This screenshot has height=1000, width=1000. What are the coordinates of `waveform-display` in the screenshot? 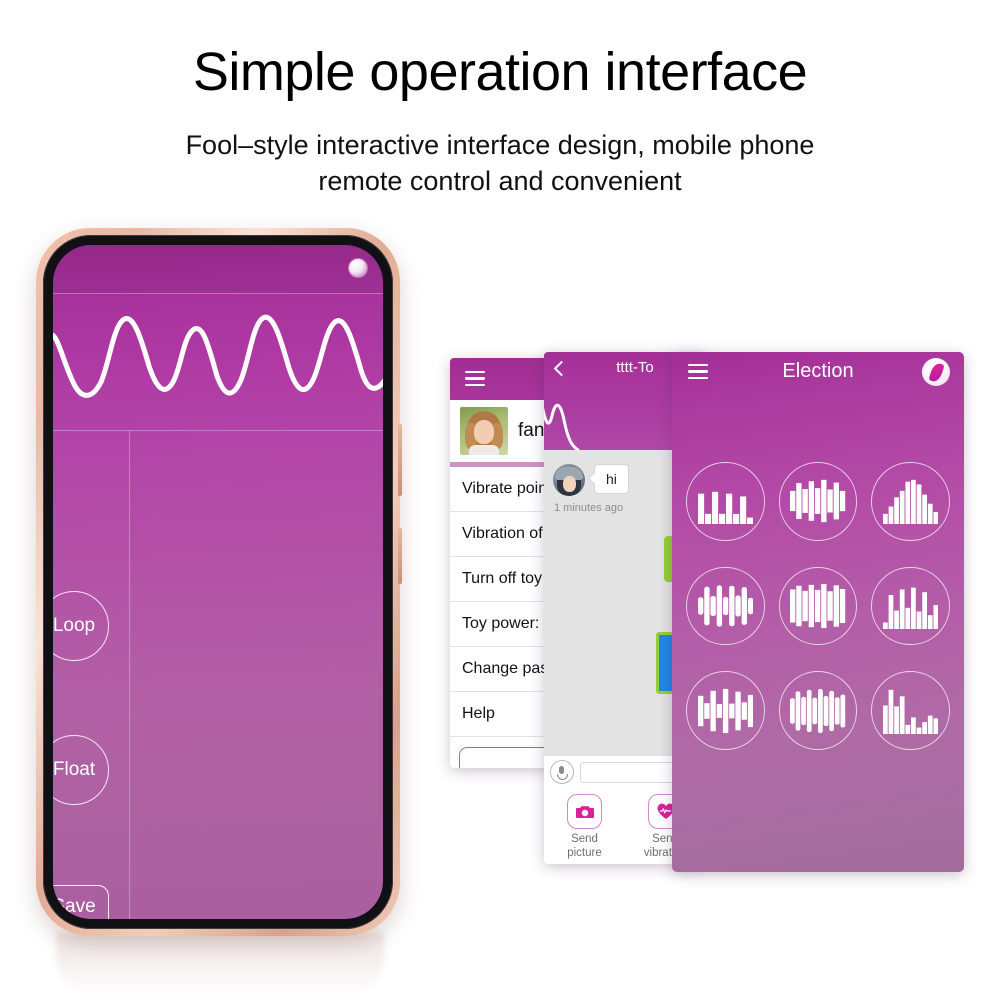 It's located at (218, 362).